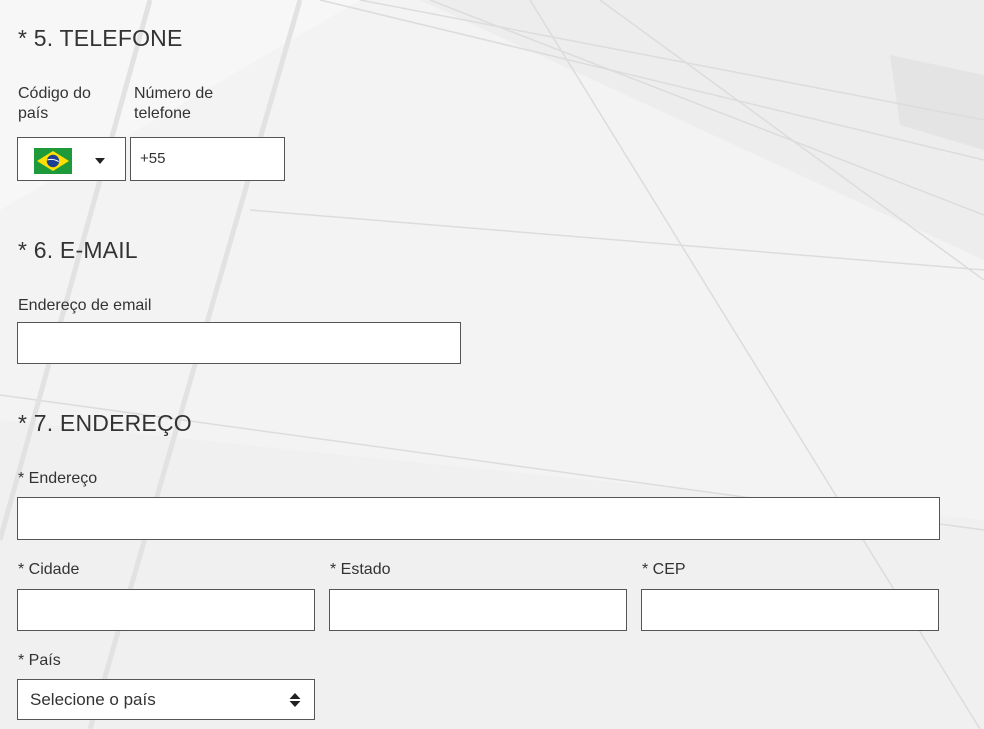 This screenshot has width=984, height=729. Describe the element at coordinates (360, 569) in the screenshot. I see `state-label: * Estado` at that location.